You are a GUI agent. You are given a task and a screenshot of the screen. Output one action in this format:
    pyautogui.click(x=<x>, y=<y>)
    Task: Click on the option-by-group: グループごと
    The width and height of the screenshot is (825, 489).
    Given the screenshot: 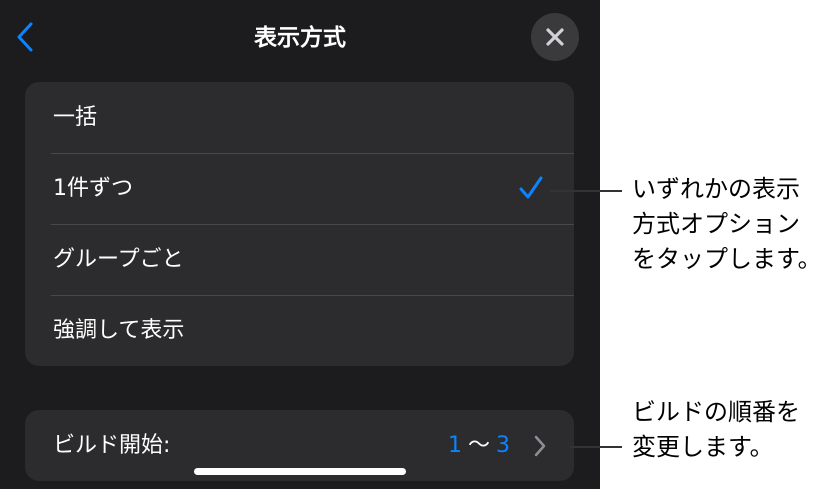 What is the action you would take?
    pyautogui.click(x=299, y=259)
    